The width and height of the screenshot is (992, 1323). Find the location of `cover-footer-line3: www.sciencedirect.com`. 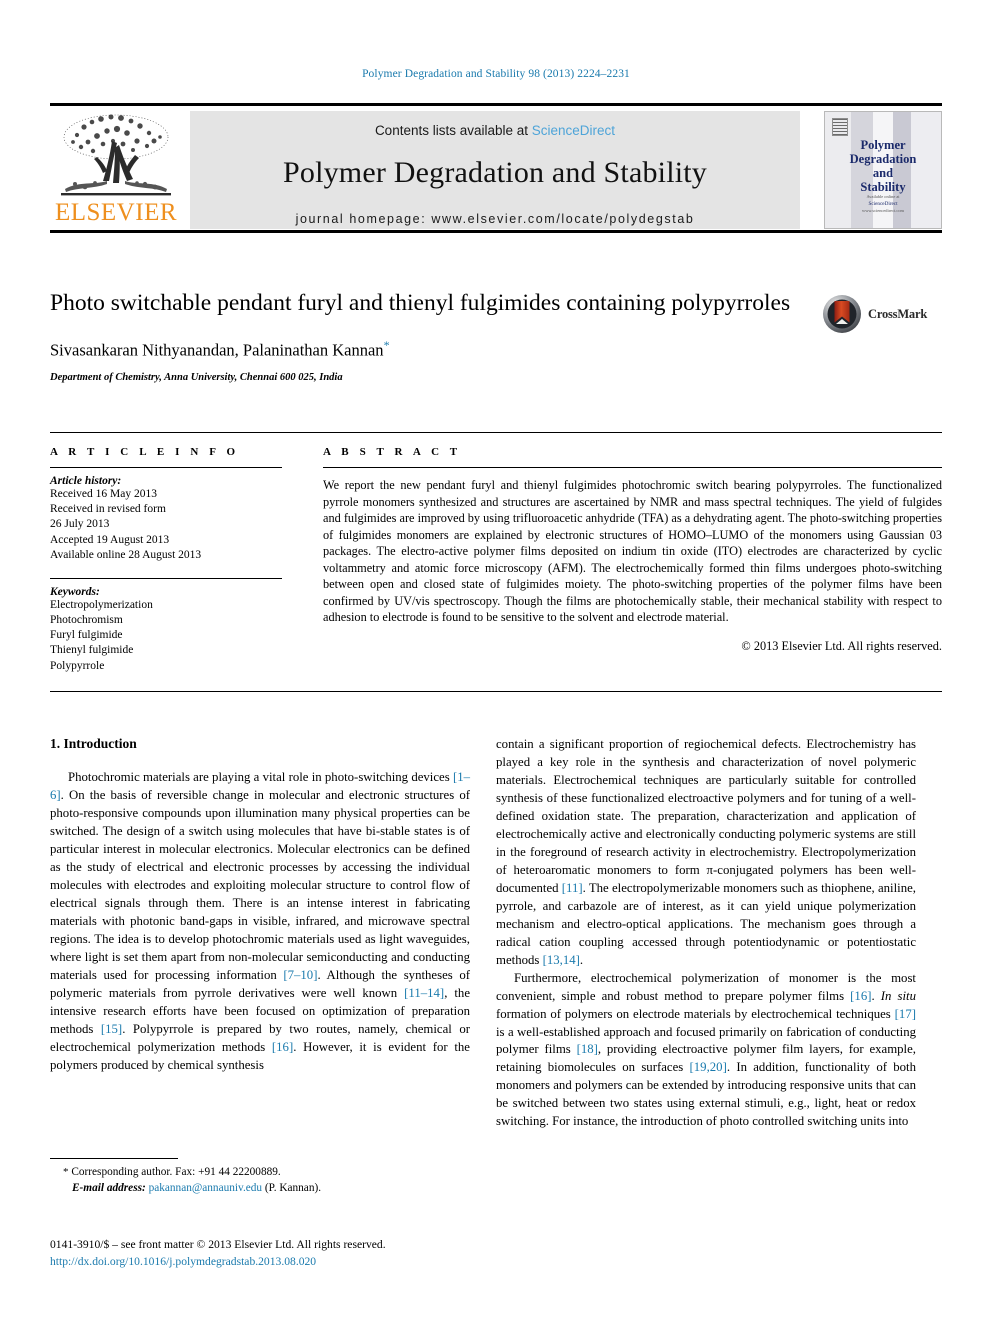

cover-footer-line3: www.sciencedirect.com is located at coordinates (883, 211).